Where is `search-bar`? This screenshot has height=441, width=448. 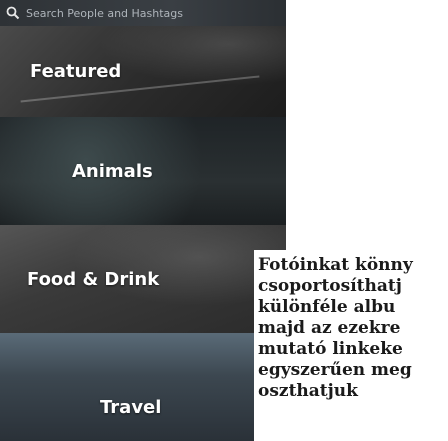 search-bar is located at coordinates (143, 13).